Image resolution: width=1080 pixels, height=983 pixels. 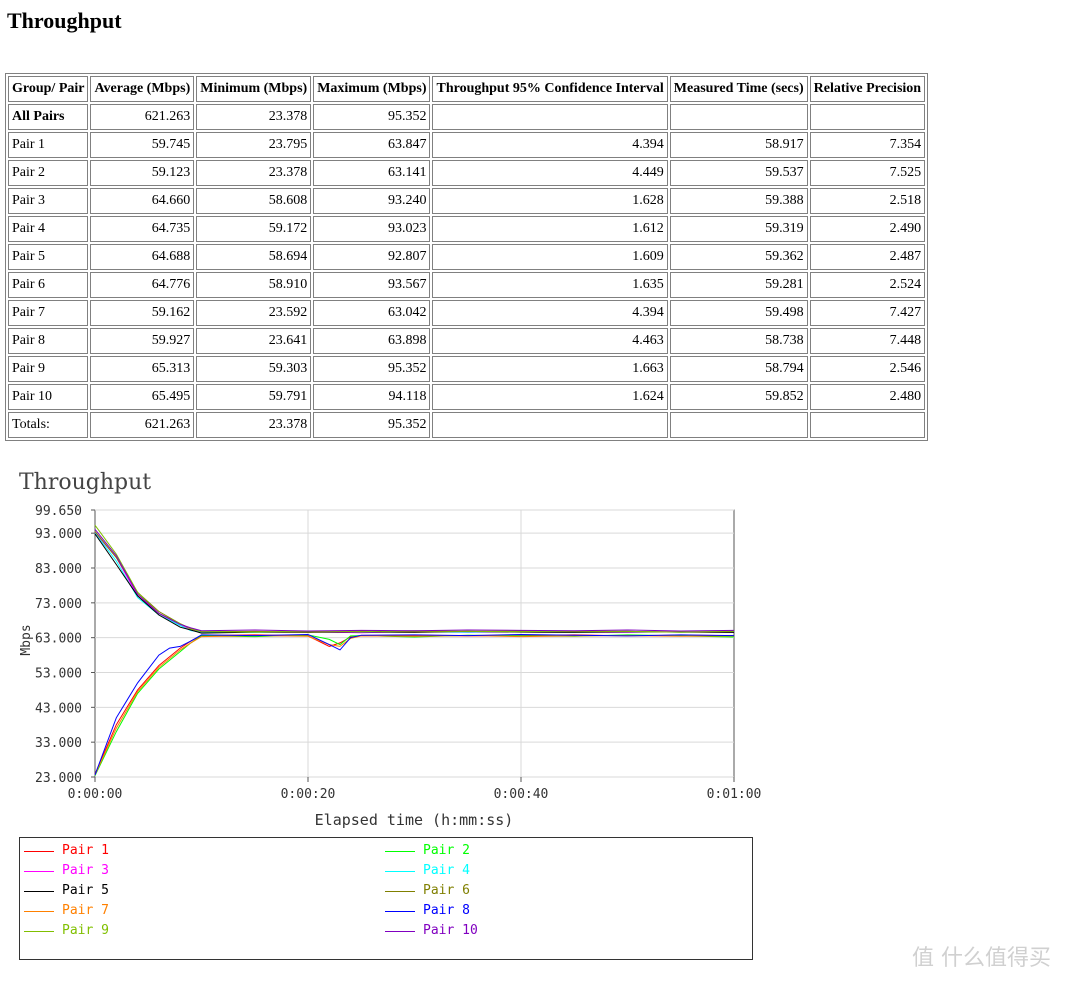 What do you see at coordinates (738, 285) in the screenshot?
I see `cell-measured-time: 59.281` at bounding box center [738, 285].